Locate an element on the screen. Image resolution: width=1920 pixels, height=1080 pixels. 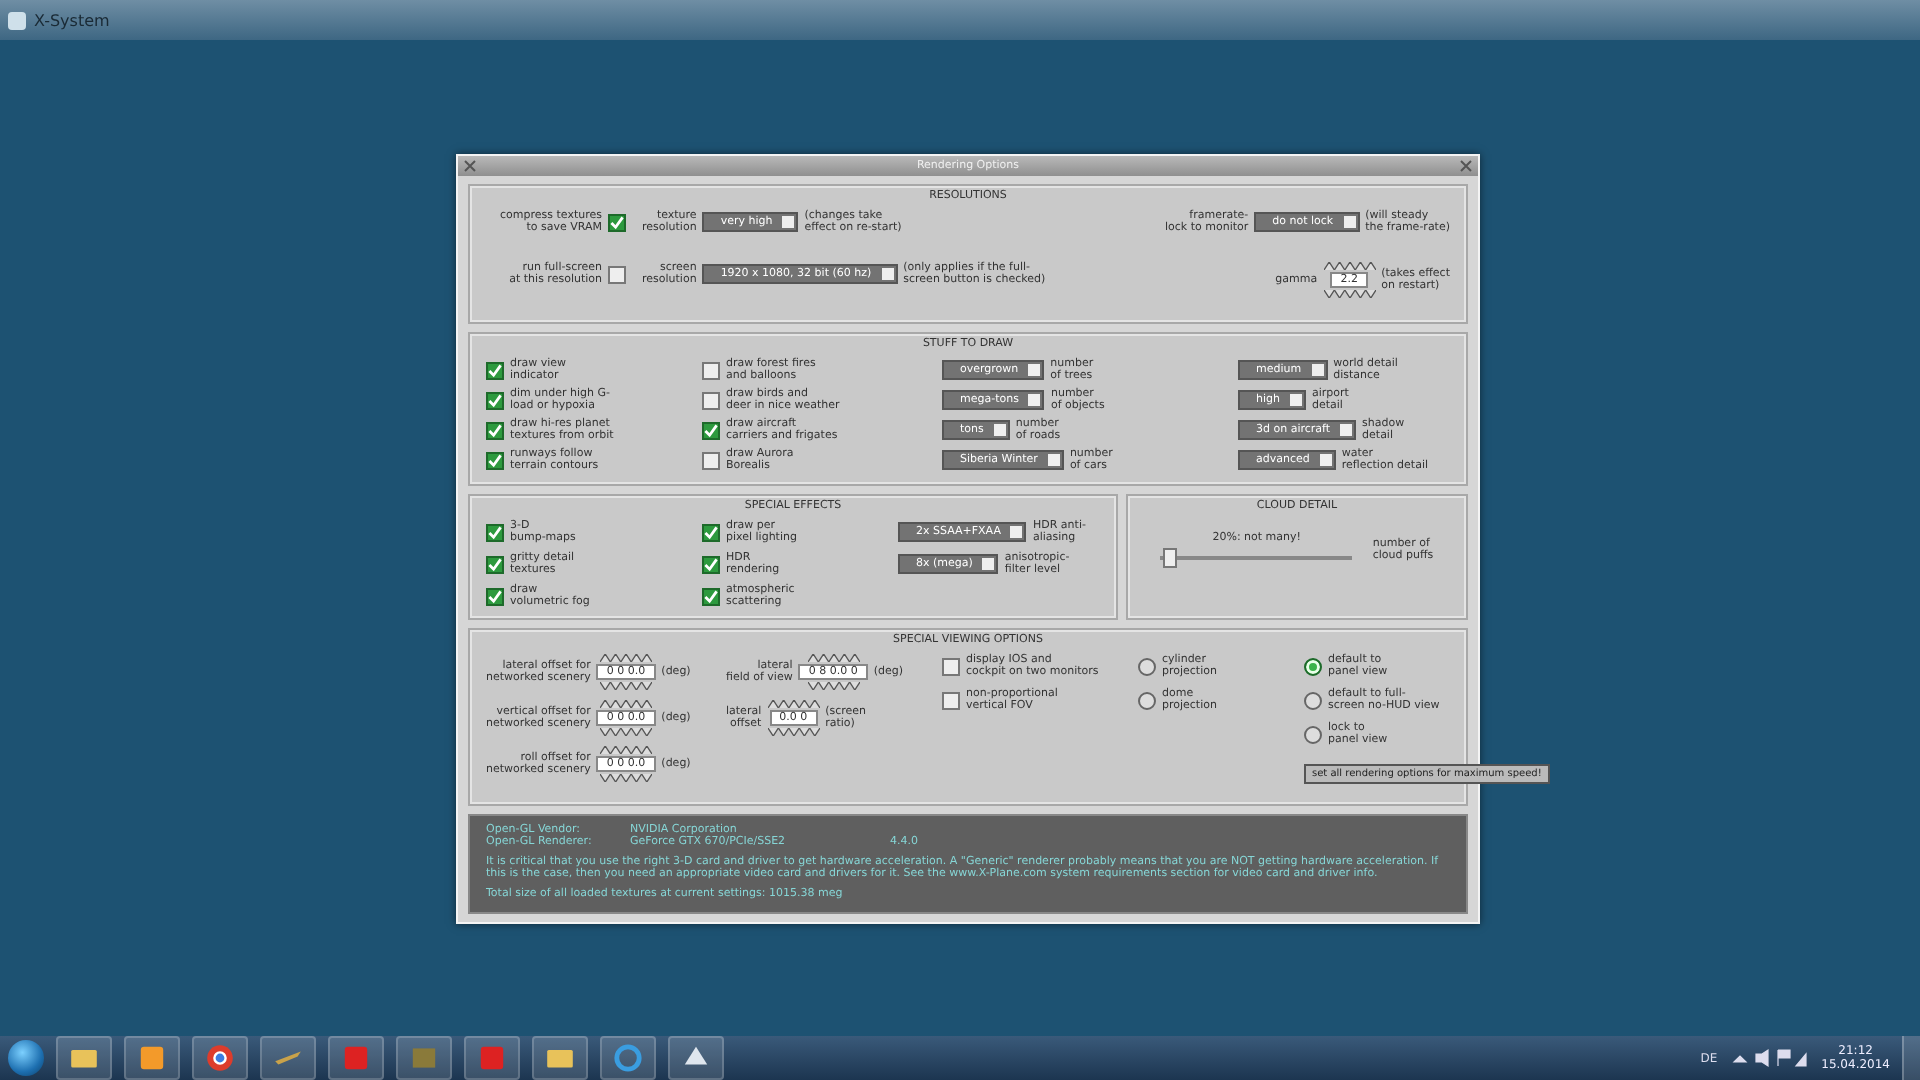
tray-icons-drawing is located at coordinates (1769, 1058).